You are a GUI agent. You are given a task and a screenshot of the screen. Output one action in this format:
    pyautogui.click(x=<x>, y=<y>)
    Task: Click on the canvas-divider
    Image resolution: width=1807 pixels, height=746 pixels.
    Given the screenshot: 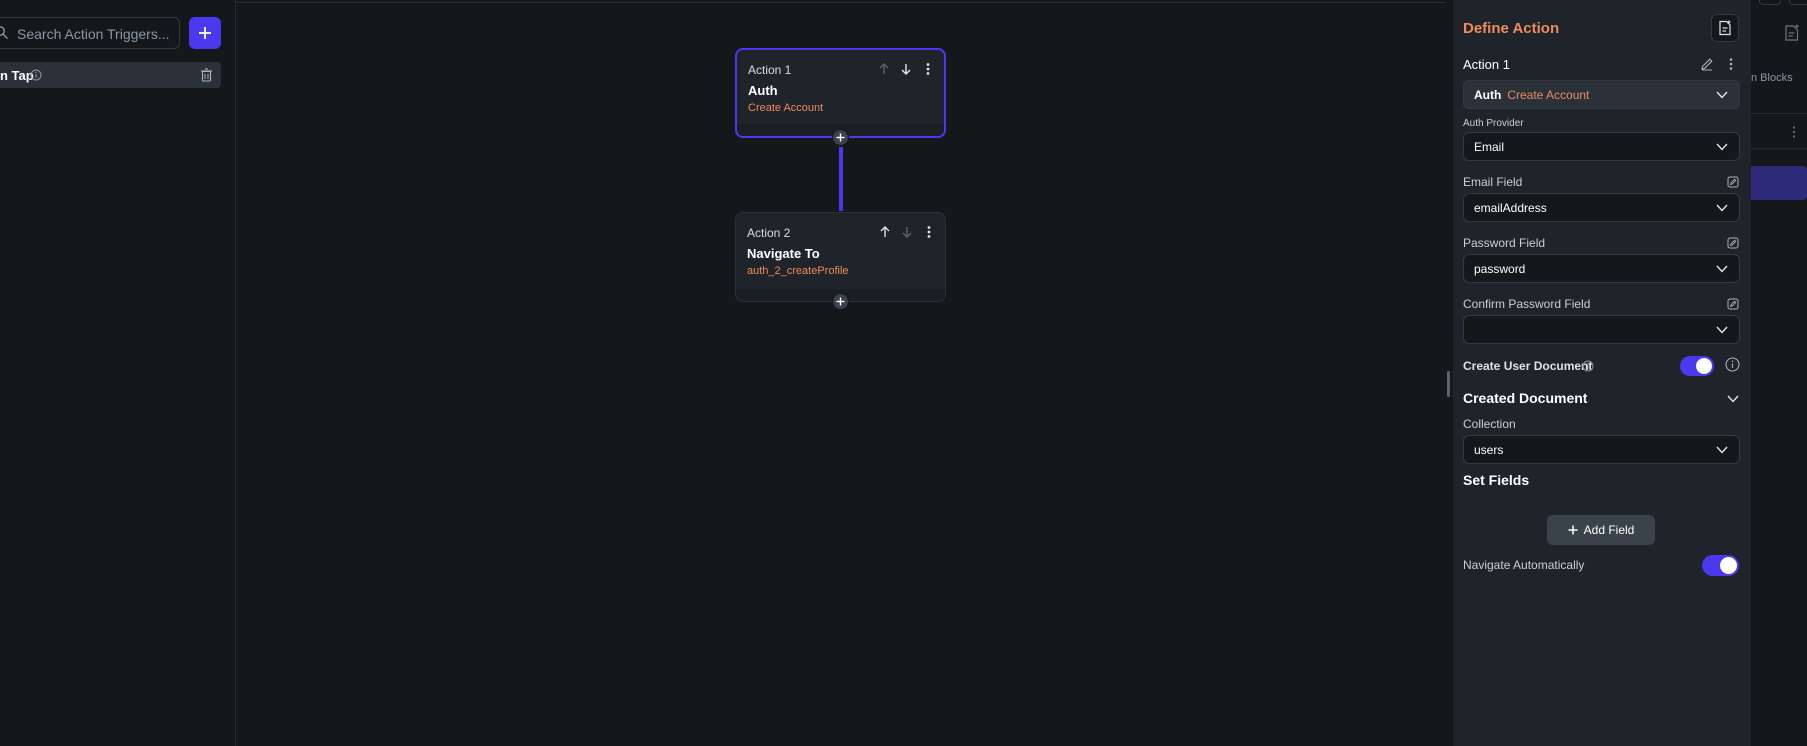 What is the action you would take?
    pyautogui.click(x=841, y=2)
    